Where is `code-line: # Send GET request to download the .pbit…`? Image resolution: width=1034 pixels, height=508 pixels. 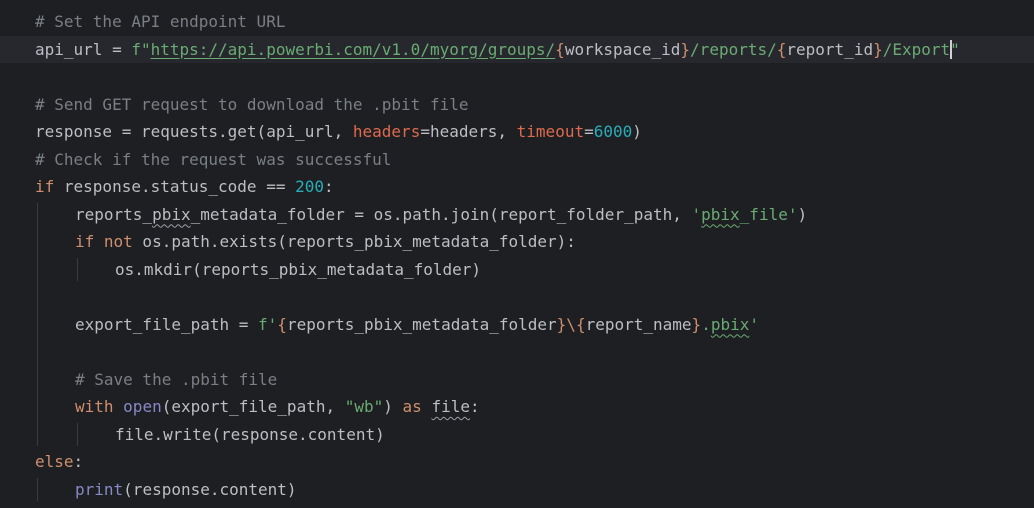 code-line: # Send GET request to download the .pbit… is located at coordinates (517, 105).